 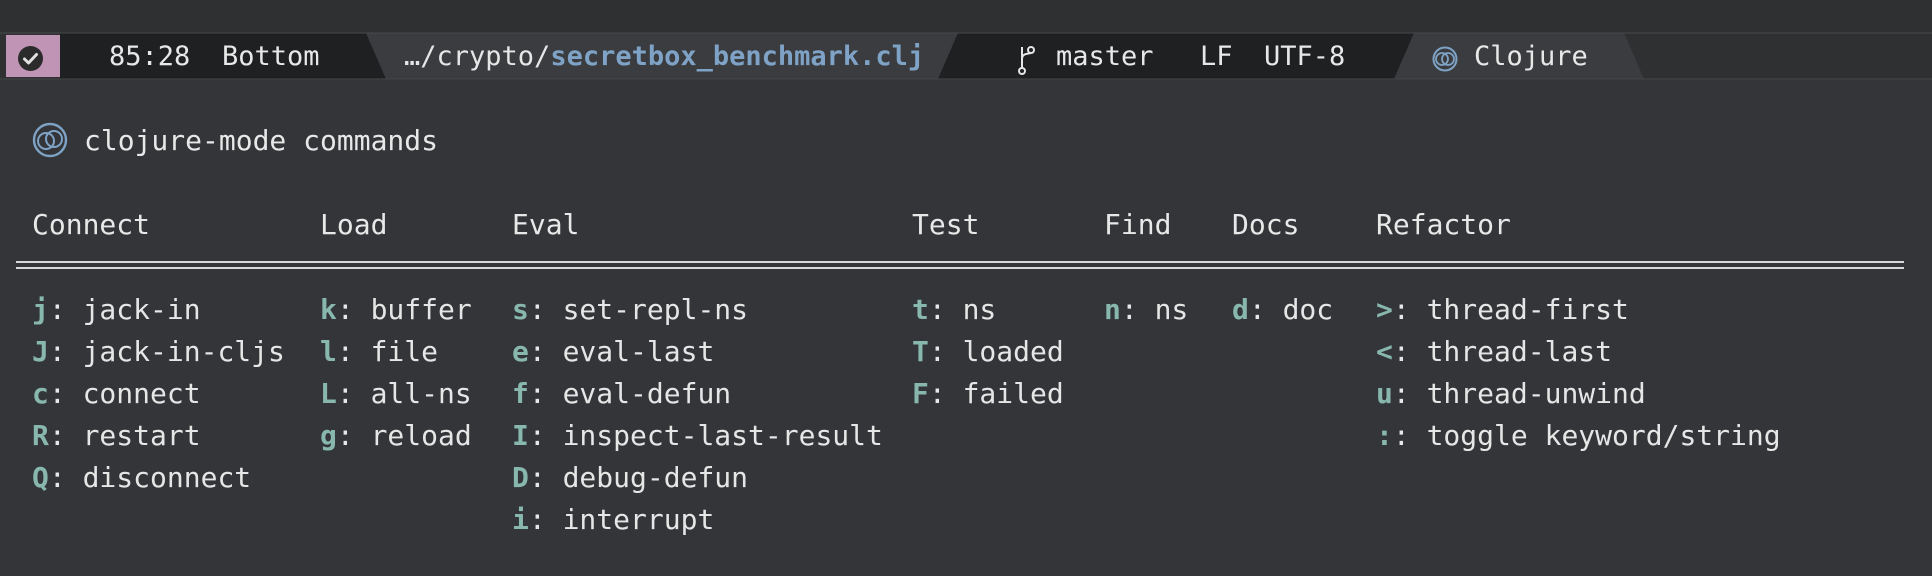 I want to click on check-icon, so click(x=30, y=58).